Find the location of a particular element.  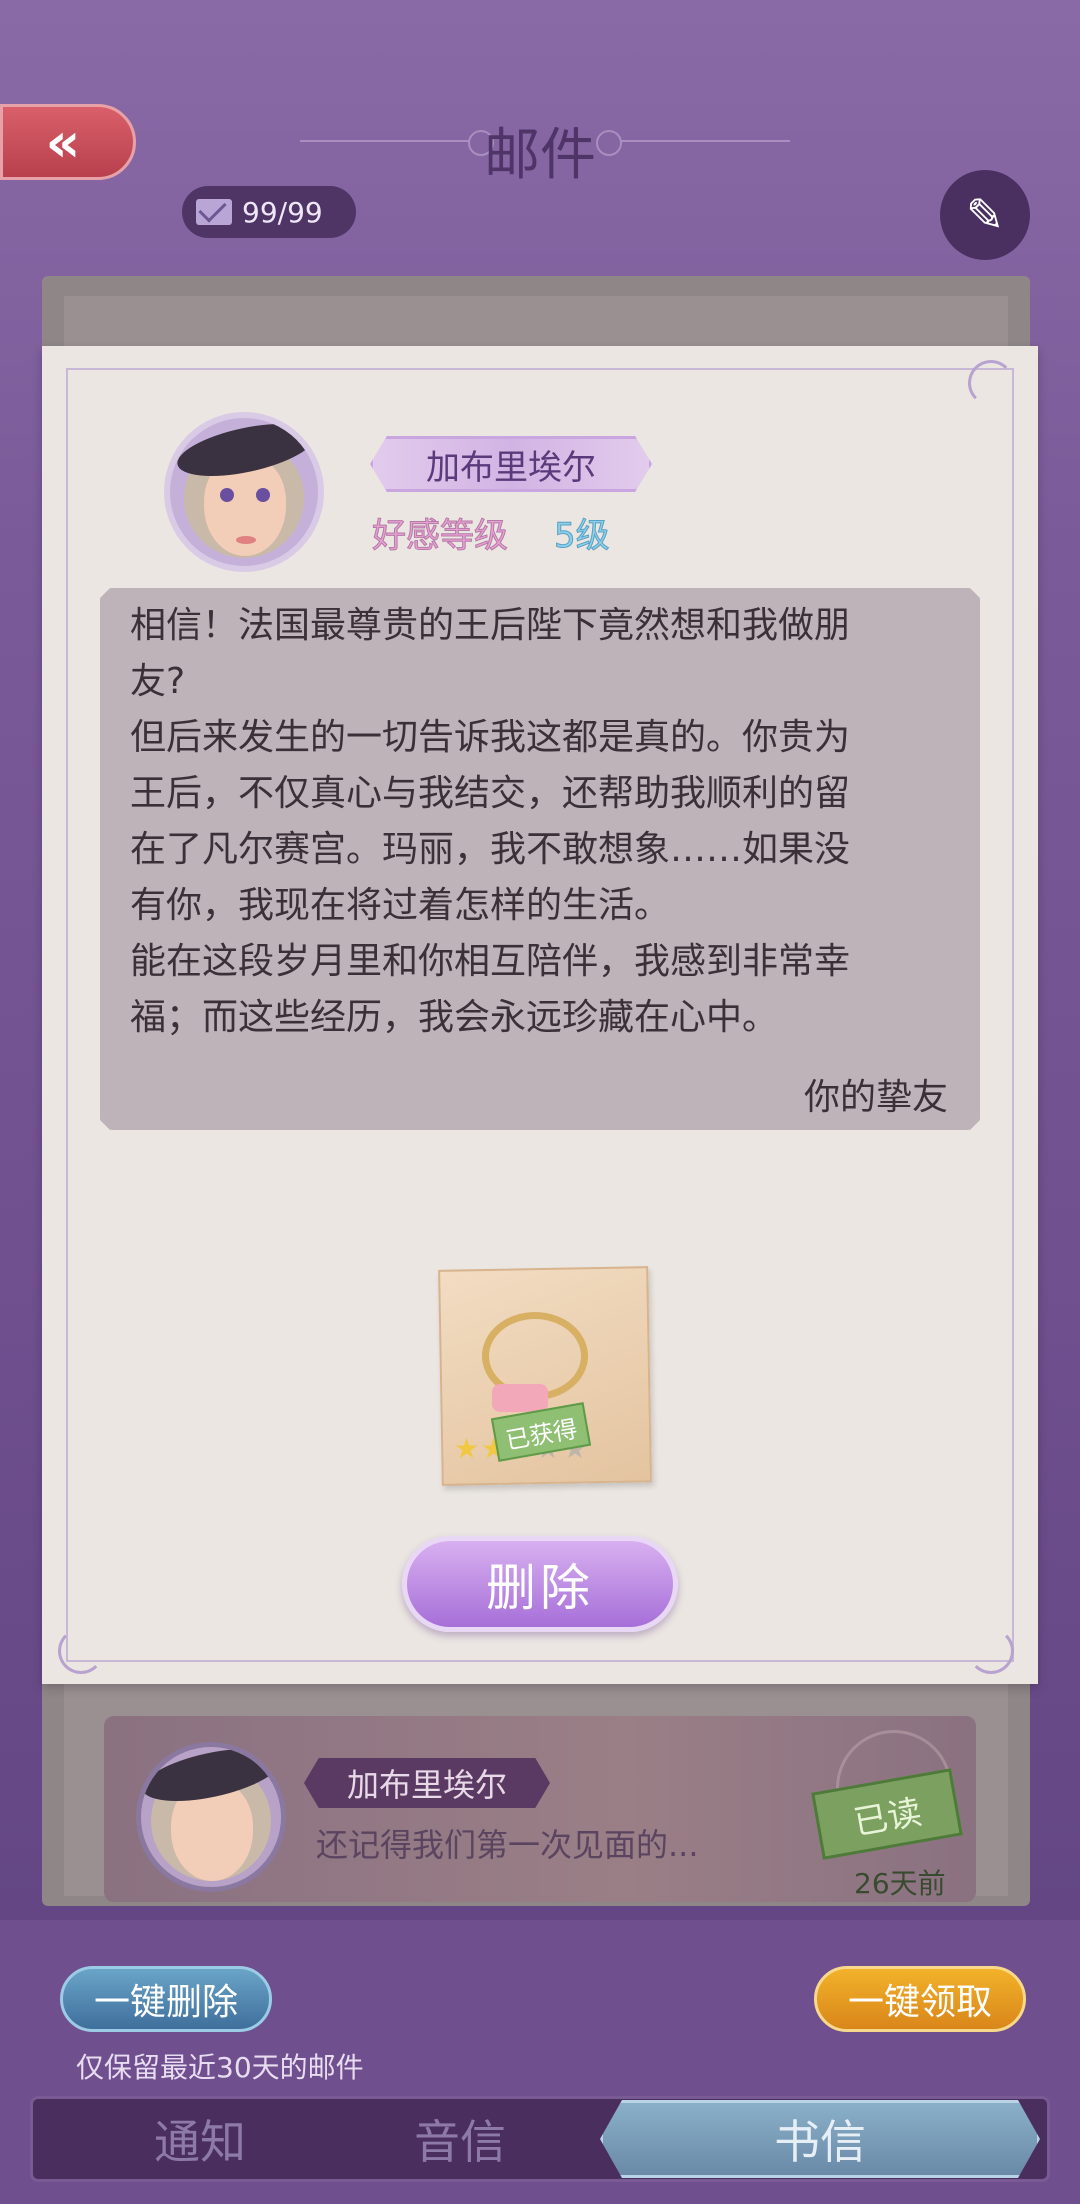

bow-icon is located at coordinates (520, 1398).